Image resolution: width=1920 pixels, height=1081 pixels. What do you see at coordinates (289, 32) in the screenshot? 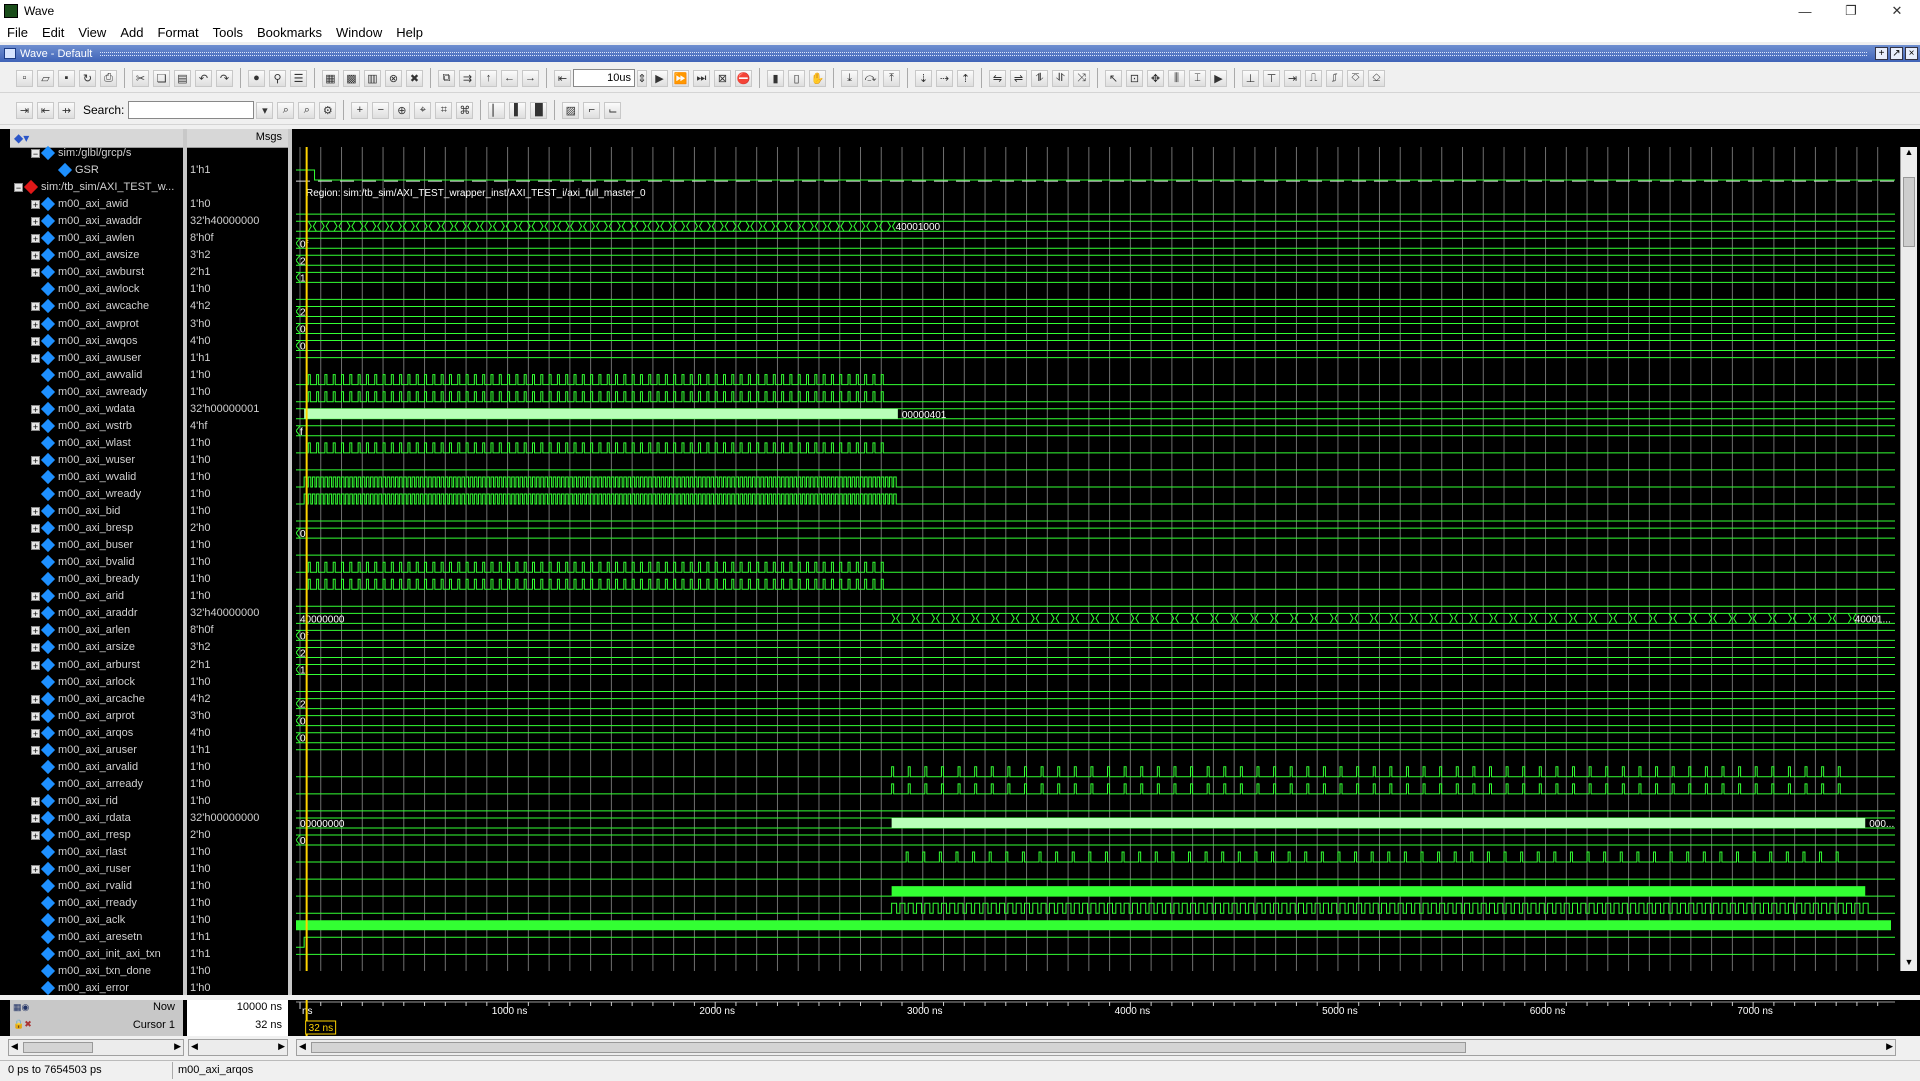
I see `menu-bookmarks: Bookmarks` at bounding box center [289, 32].